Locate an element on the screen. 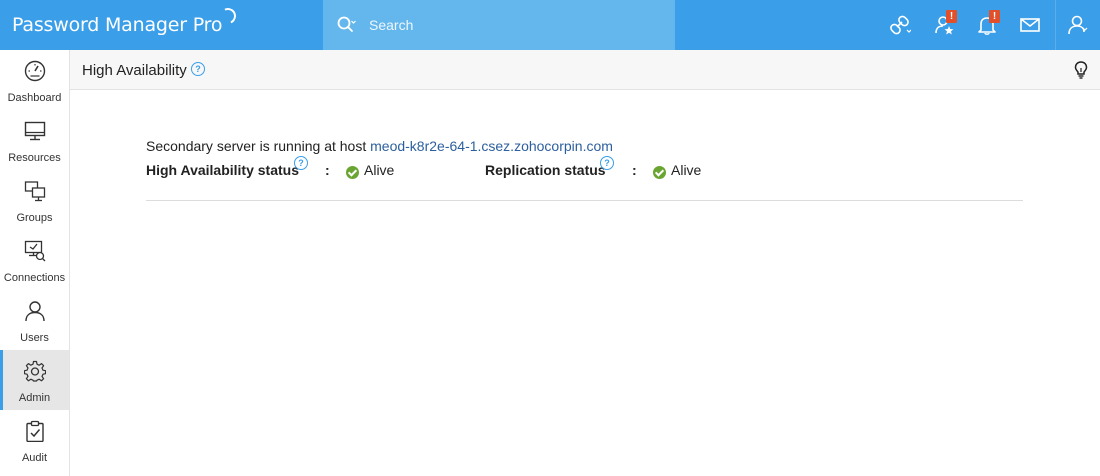 This screenshot has width=1100, height=476. app-logo: Password Manager Pro is located at coordinates (125, 20).